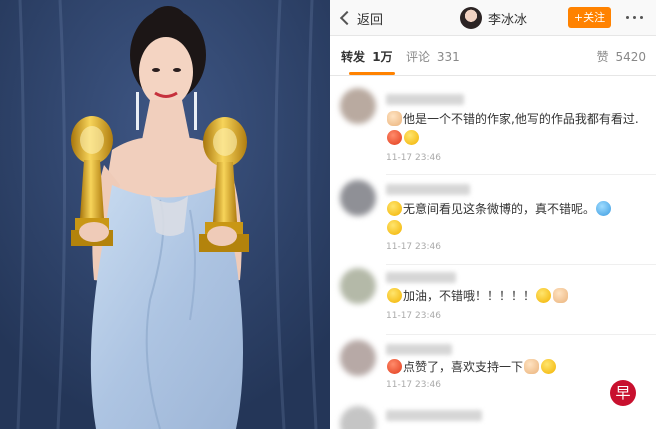 This screenshot has height=429, width=656. I want to click on list-item: 无意间看见这条微博的，真不错呢。 11-17 23:46, so click(493, 222).